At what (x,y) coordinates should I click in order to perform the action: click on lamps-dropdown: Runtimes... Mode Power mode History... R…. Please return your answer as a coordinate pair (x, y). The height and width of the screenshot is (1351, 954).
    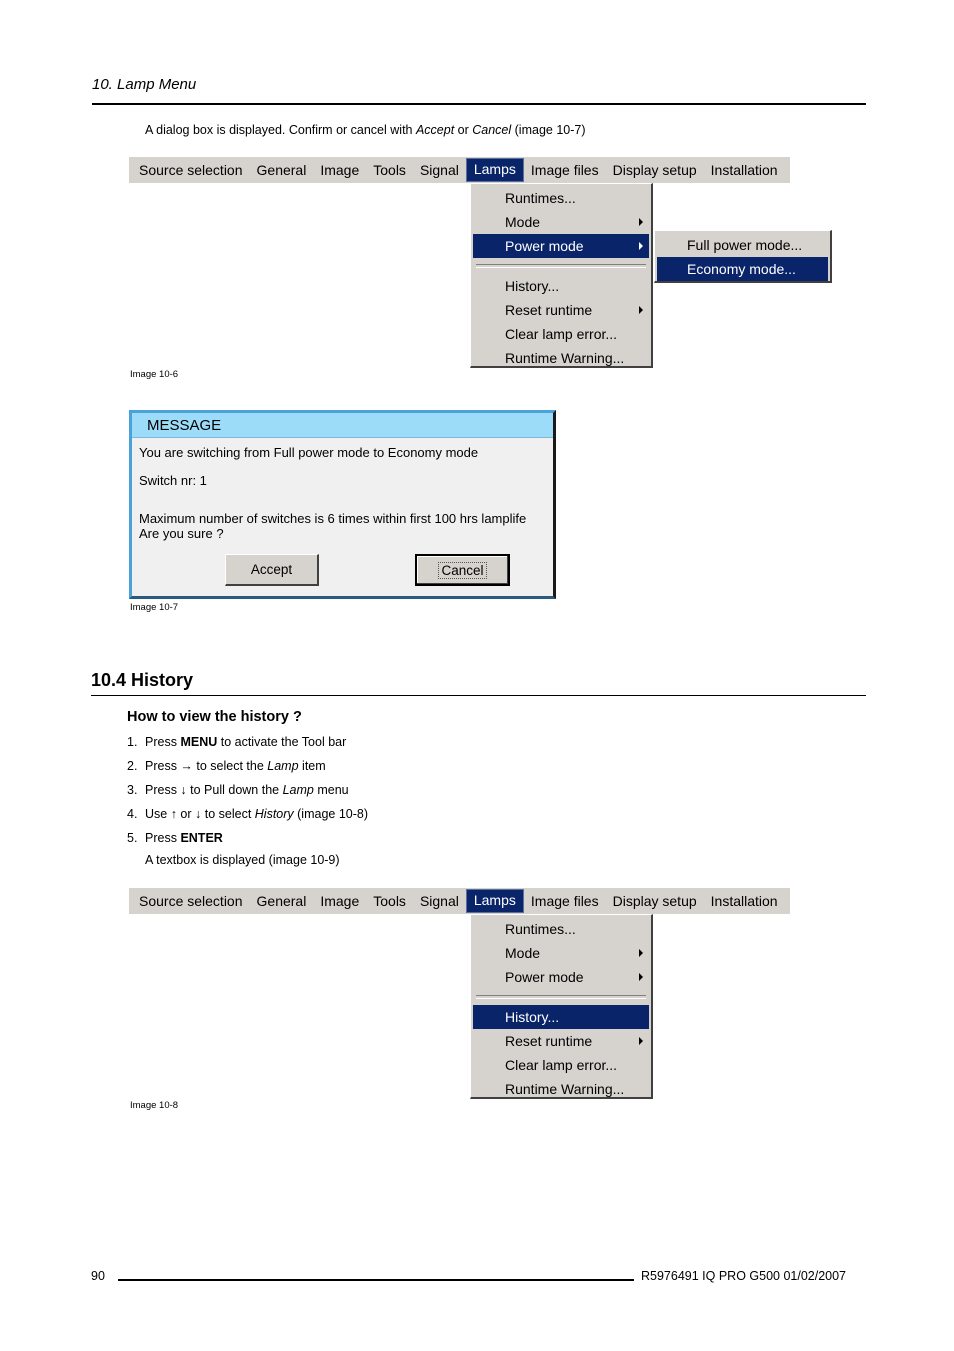
    Looking at the image, I should click on (561, 1006).